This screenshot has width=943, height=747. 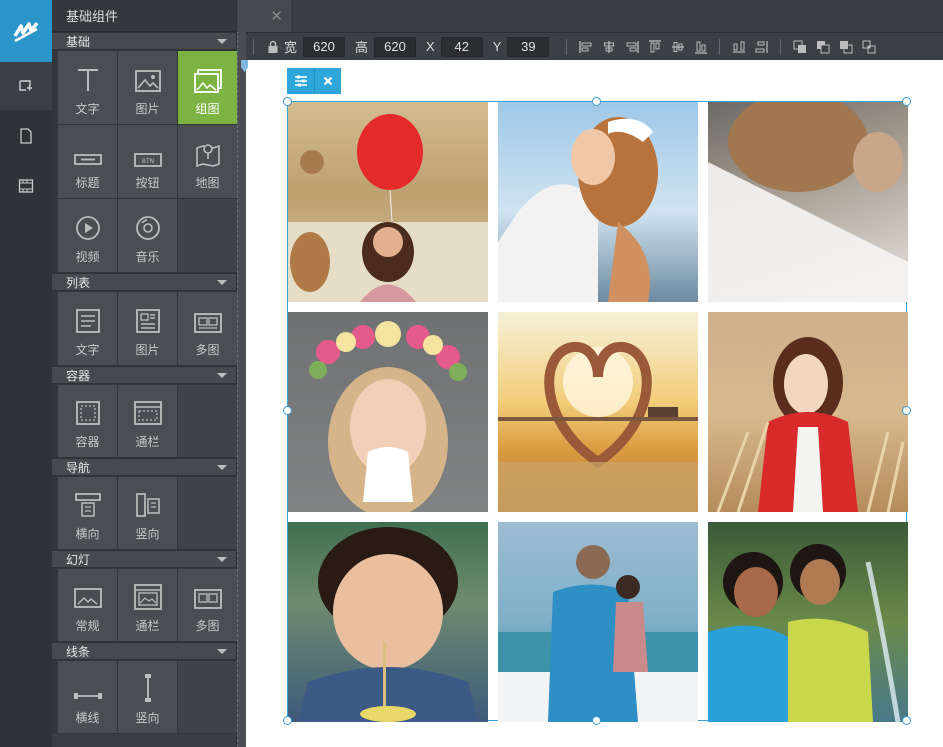 What do you see at coordinates (87, 534) in the screenshot?
I see `component-label: 横向` at bounding box center [87, 534].